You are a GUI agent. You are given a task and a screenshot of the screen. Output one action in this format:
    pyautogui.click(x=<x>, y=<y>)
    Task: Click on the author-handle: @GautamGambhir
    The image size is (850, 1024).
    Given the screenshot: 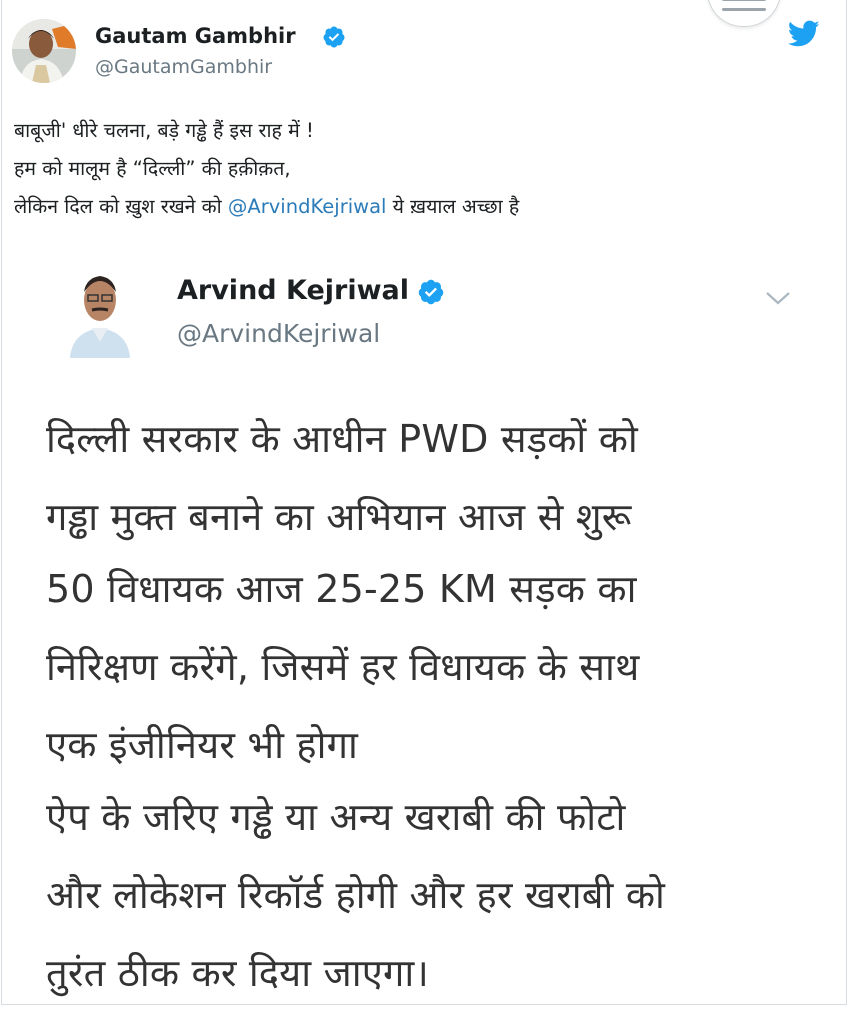 What is the action you would take?
    pyautogui.click(x=183, y=67)
    